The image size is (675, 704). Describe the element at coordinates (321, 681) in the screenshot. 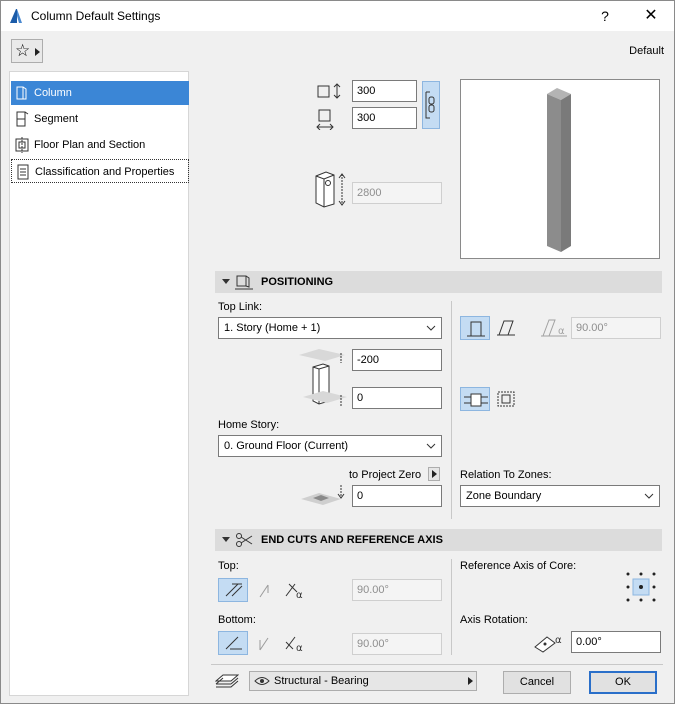

I see `structural-function-value: Structural - Bearing` at that location.